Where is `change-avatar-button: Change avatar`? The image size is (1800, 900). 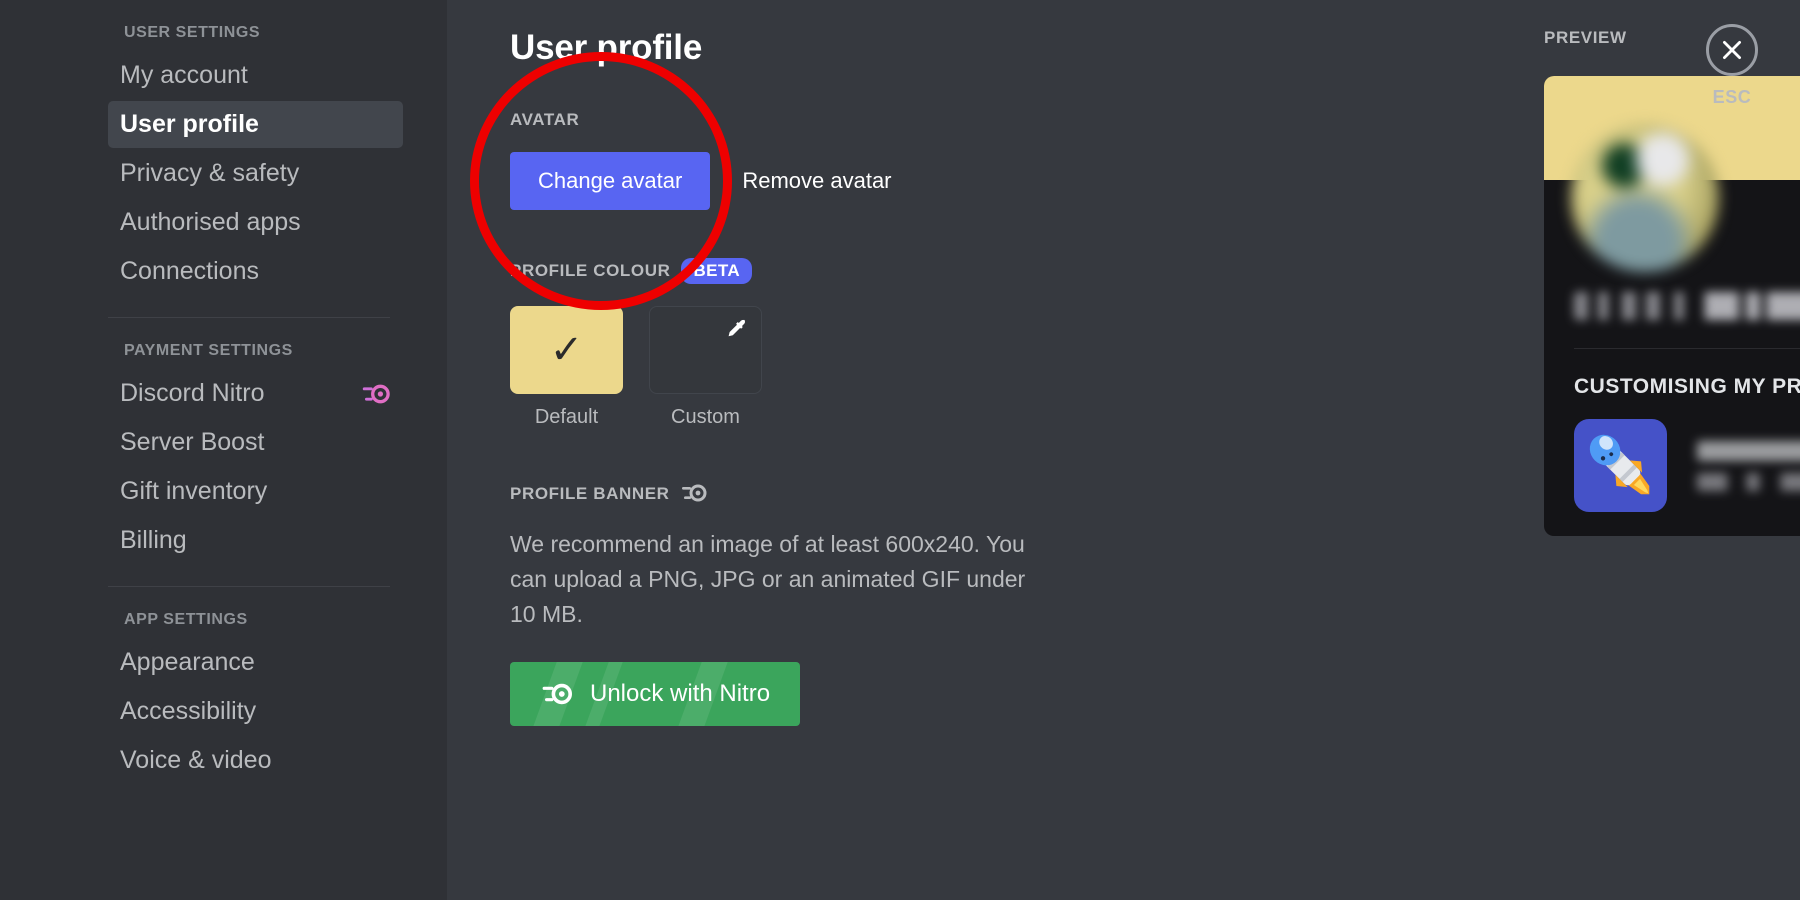
change-avatar-button: Change avatar is located at coordinates (610, 181).